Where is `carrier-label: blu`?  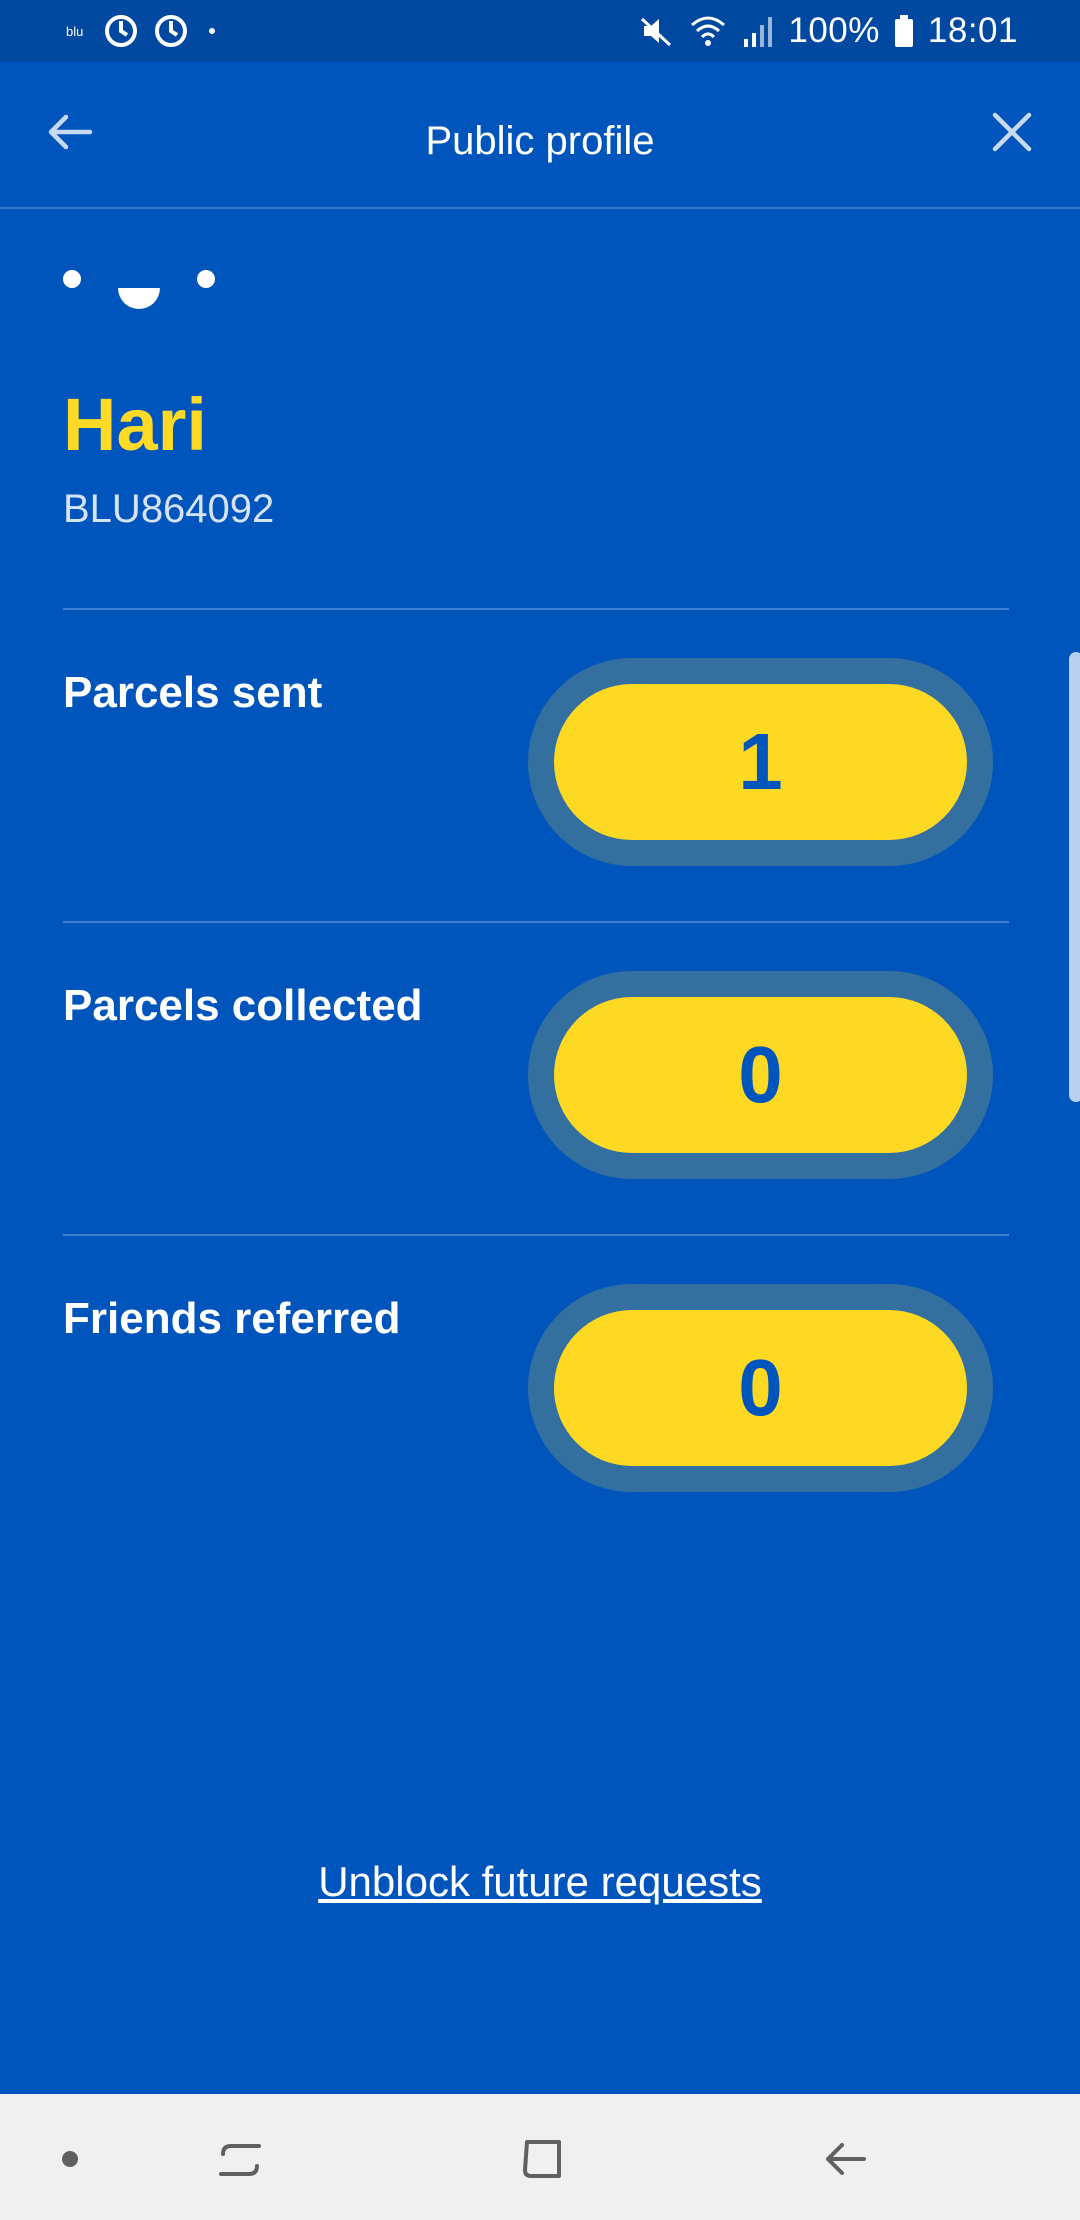
carrier-label: blu is located at coordinates (75, 31).